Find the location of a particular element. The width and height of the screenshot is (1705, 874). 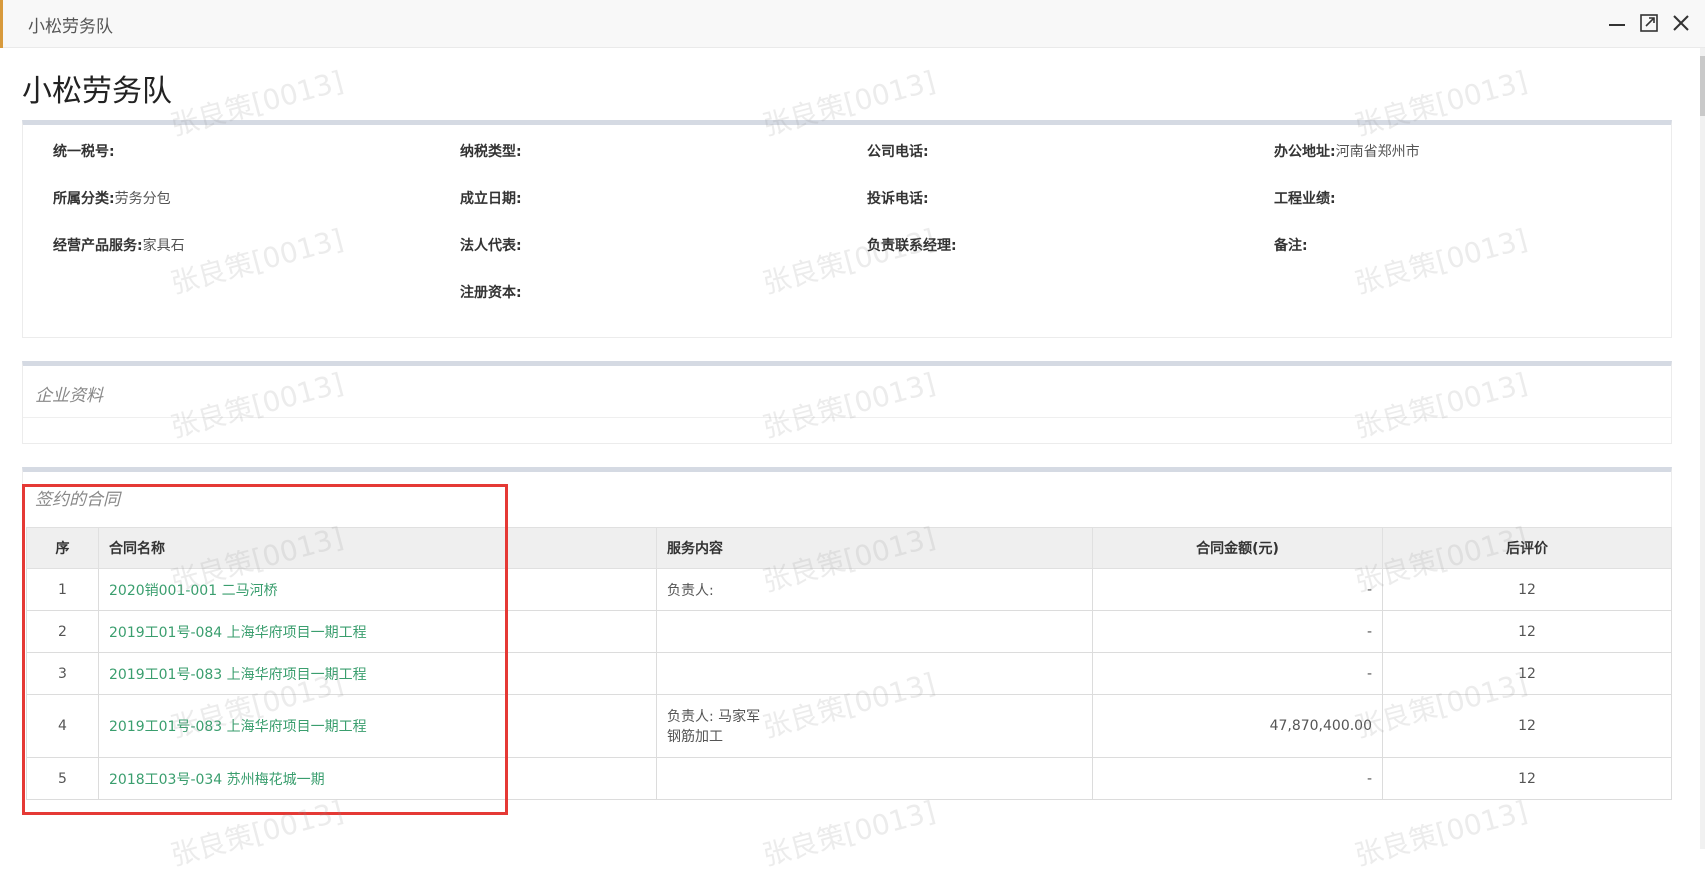

field-label: 办公地址: is located at coordinates (1305, 152).